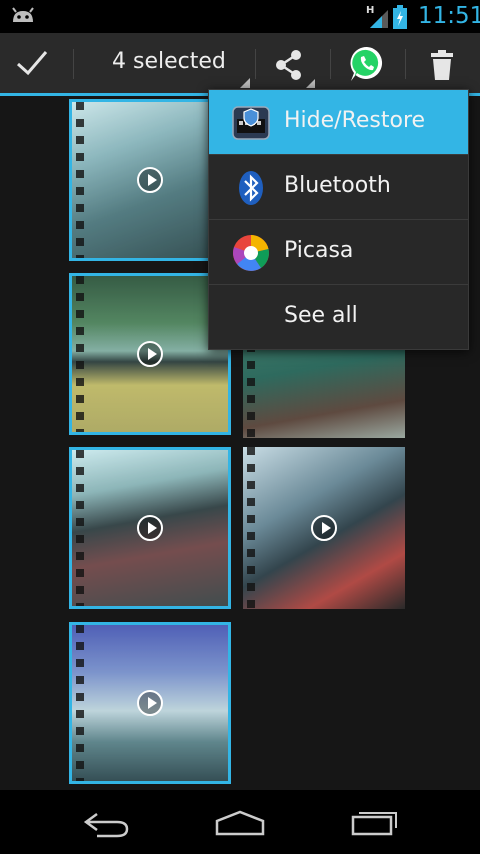 This screenshot has height=854, width=480. I want to click on menu-item-hide-restore: Hide/Restore, so click(338, 122).